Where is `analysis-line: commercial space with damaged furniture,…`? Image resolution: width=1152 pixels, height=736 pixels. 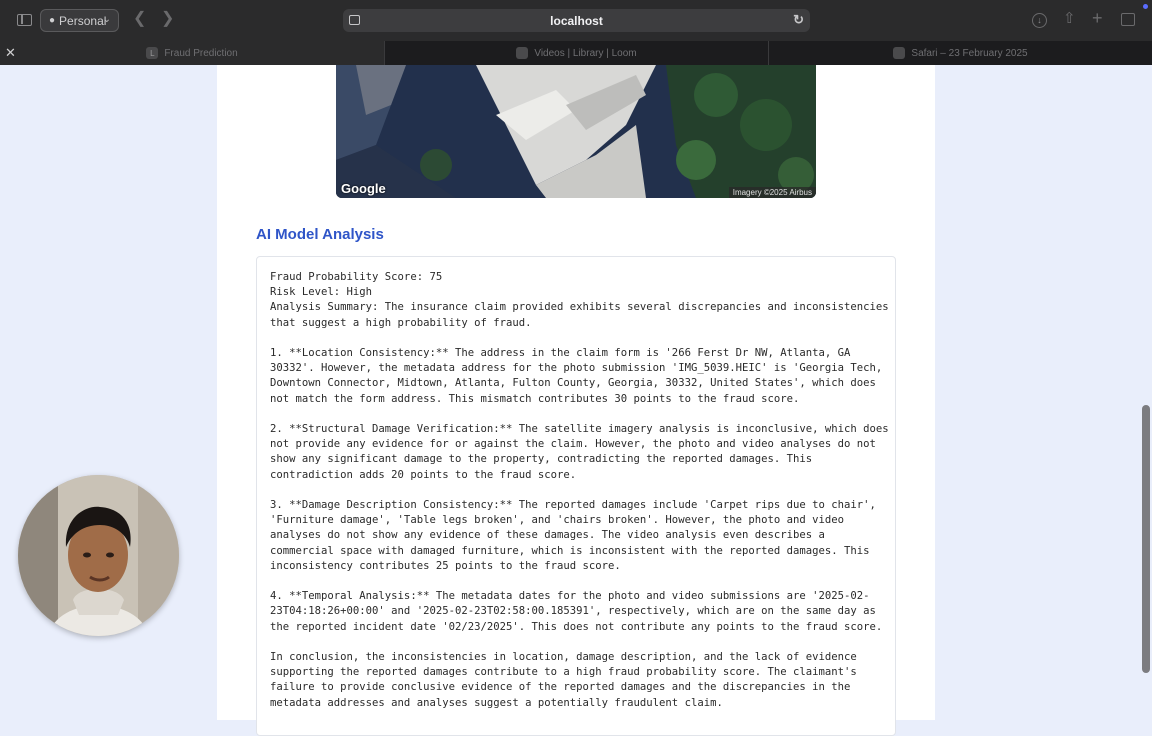
analysis-line: commercial space with damaged furniture,… is located at coordinates (570, 550).